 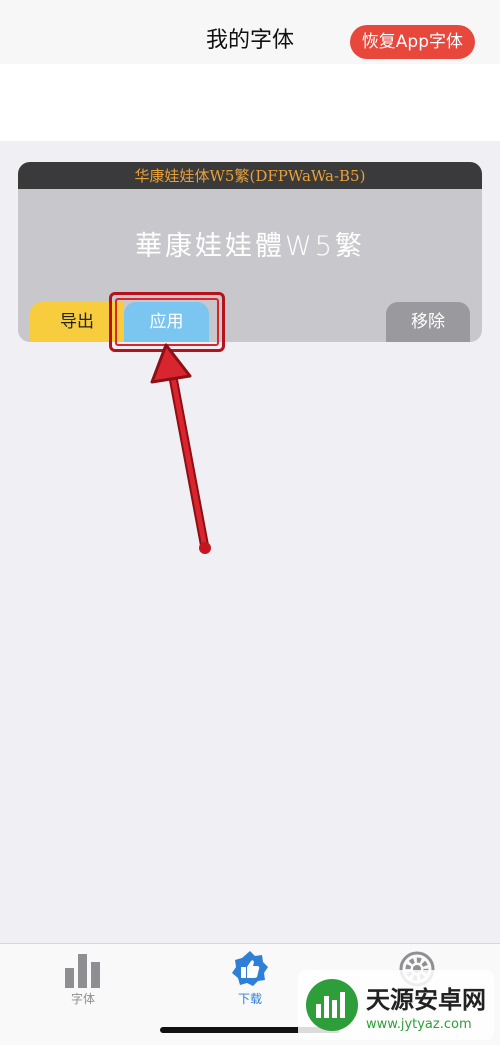 I want to click on svg-text: 天源安卓网, so click(x=426, y=1000).